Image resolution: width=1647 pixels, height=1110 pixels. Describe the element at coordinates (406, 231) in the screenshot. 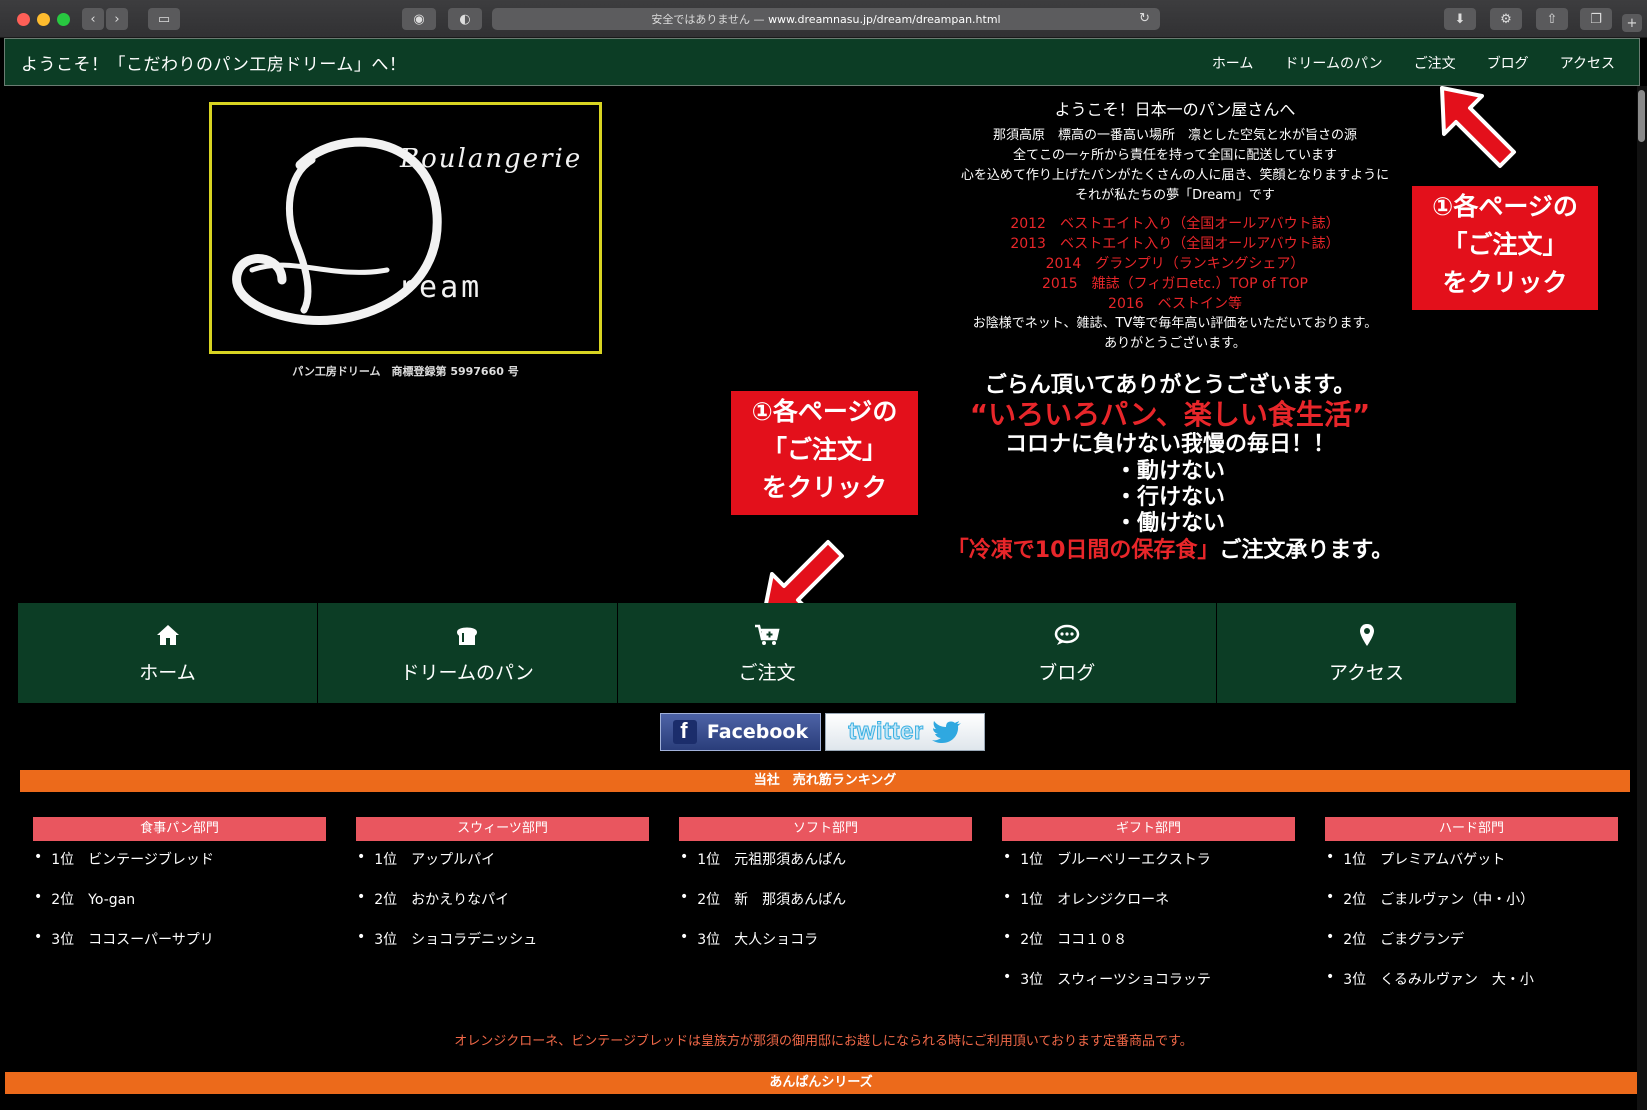

I see `logo-graphic: Boulangerie ream` at that location.